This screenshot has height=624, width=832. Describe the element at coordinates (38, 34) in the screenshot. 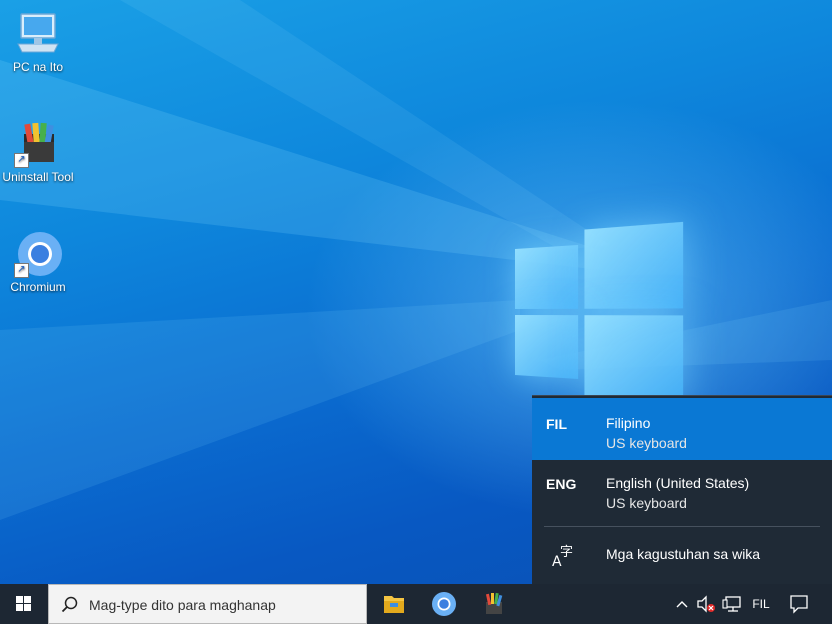

I see `computer-icon` at that location.